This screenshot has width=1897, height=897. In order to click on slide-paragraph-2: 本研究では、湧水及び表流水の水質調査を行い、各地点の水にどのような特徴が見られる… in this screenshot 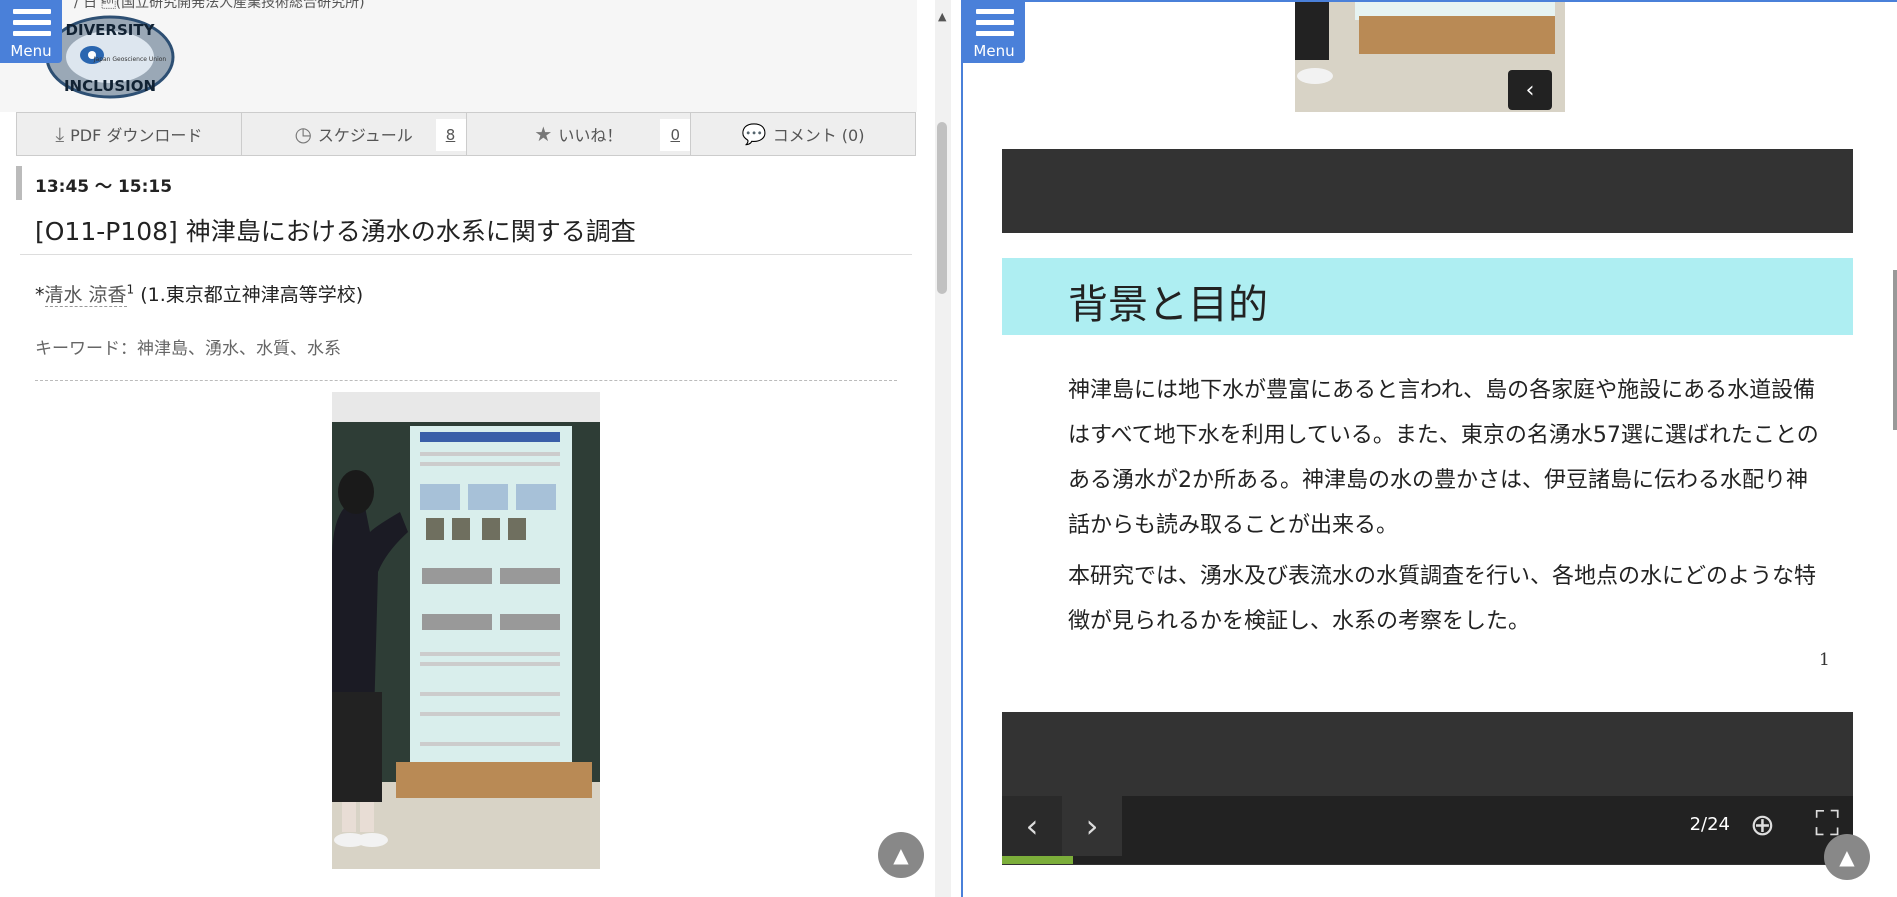, I will do `click(1442, 599)`.